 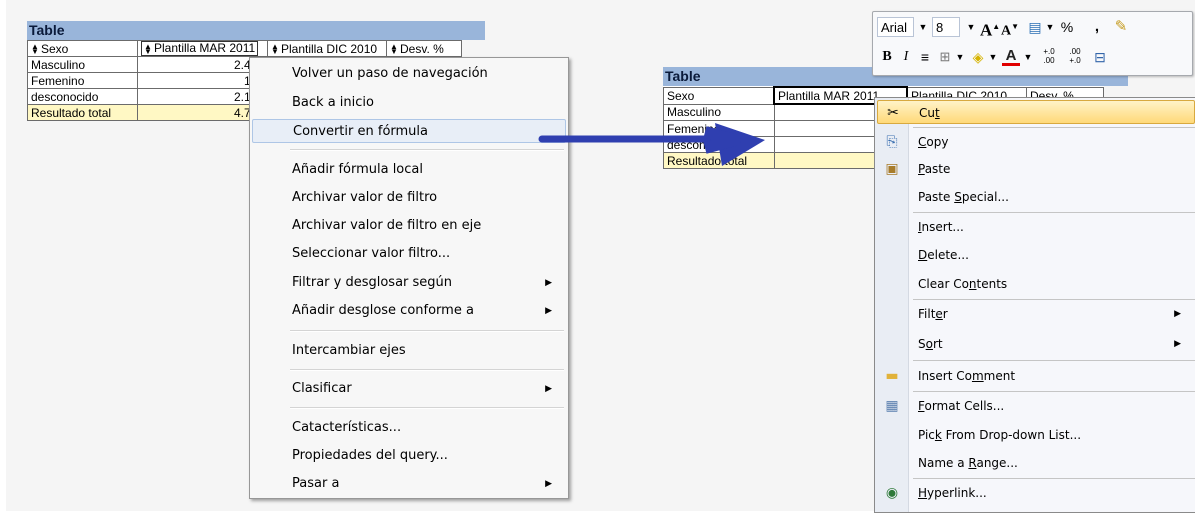 What do you see at coordinates (1036, 169) in the screenshot?
I see `menu-item-paste: ▣ Paste` at bounding box center [1036, 169].